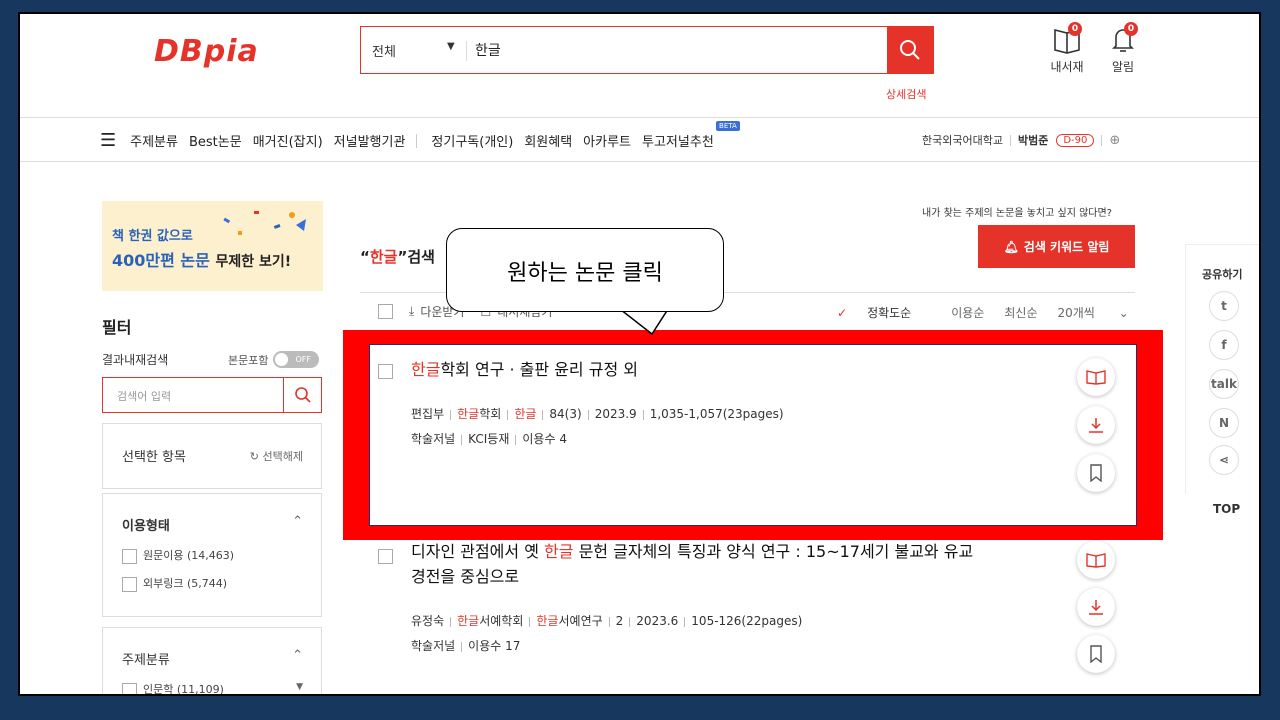 The width and height of the screenshot is (1280, 720). I want to click on nav-item-subject: 주제분류, so click(154, 140).